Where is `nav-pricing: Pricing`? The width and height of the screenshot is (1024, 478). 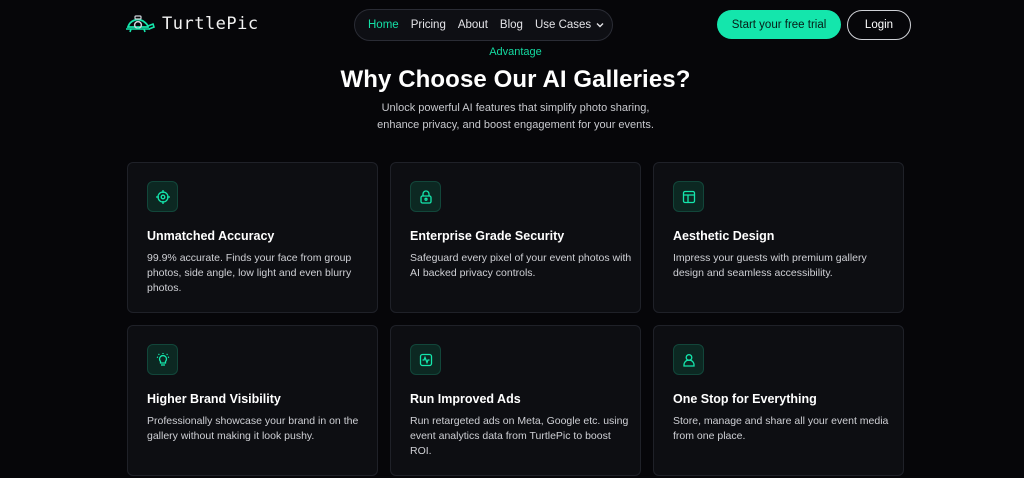 nav-pricing: Pricing is located at coordinates (428, 25).